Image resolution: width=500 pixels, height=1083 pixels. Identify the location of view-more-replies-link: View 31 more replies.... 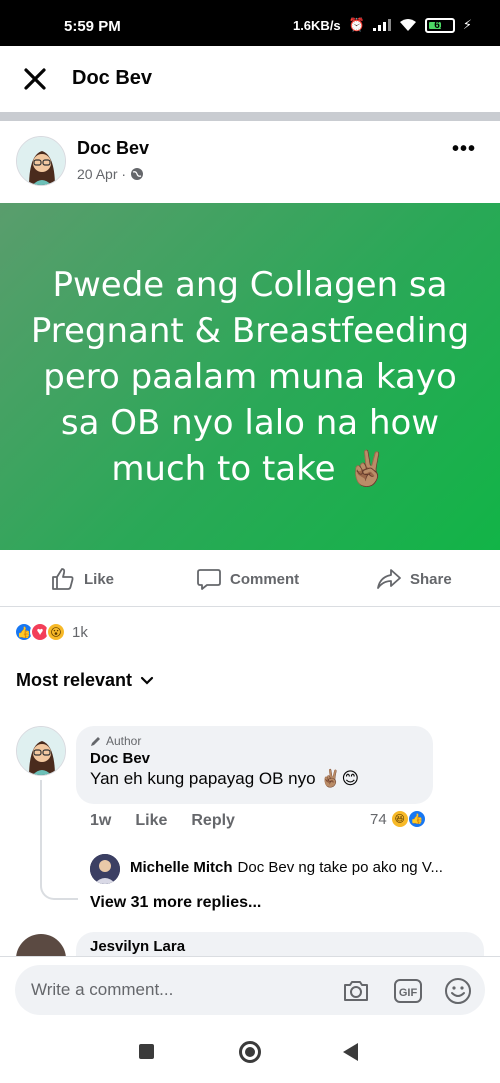
(175, 903).